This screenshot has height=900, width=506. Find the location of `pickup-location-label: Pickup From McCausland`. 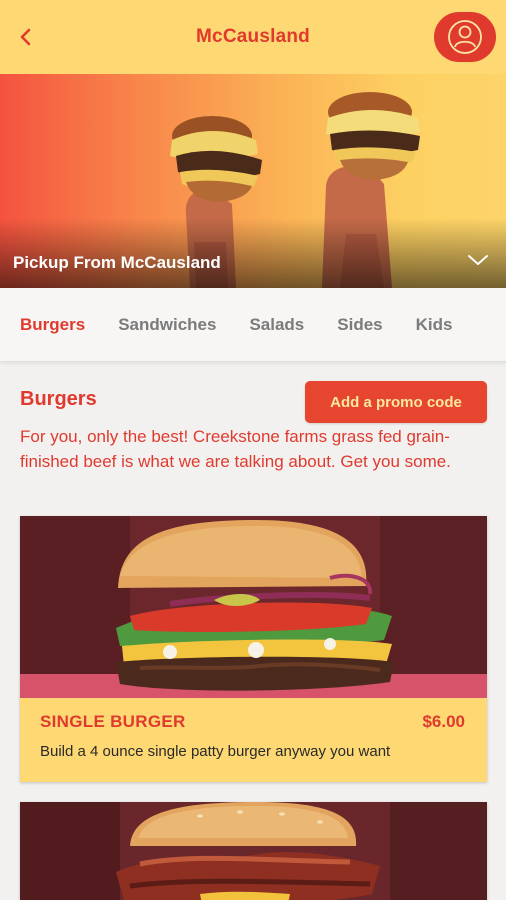

pickup-location-label: Pickup From McCausland is located at coordinates (117, 262).